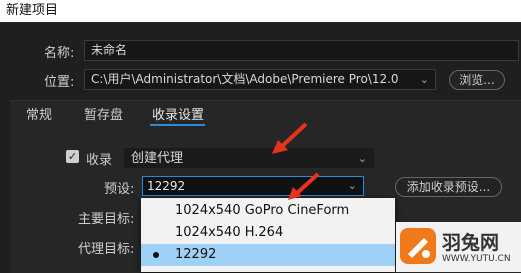 This screenshot has width=521, height=273. What do you see at coordinates (268, 255) in the screenshot?
I see `preset-option-selected: 12292` at bounding box center [268, 255].